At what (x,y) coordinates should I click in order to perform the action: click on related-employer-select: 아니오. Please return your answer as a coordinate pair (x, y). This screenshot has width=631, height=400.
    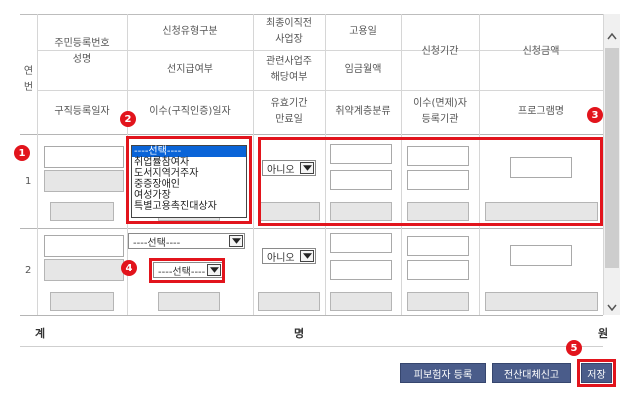
    Looking at the image, I should click on (289, 256).